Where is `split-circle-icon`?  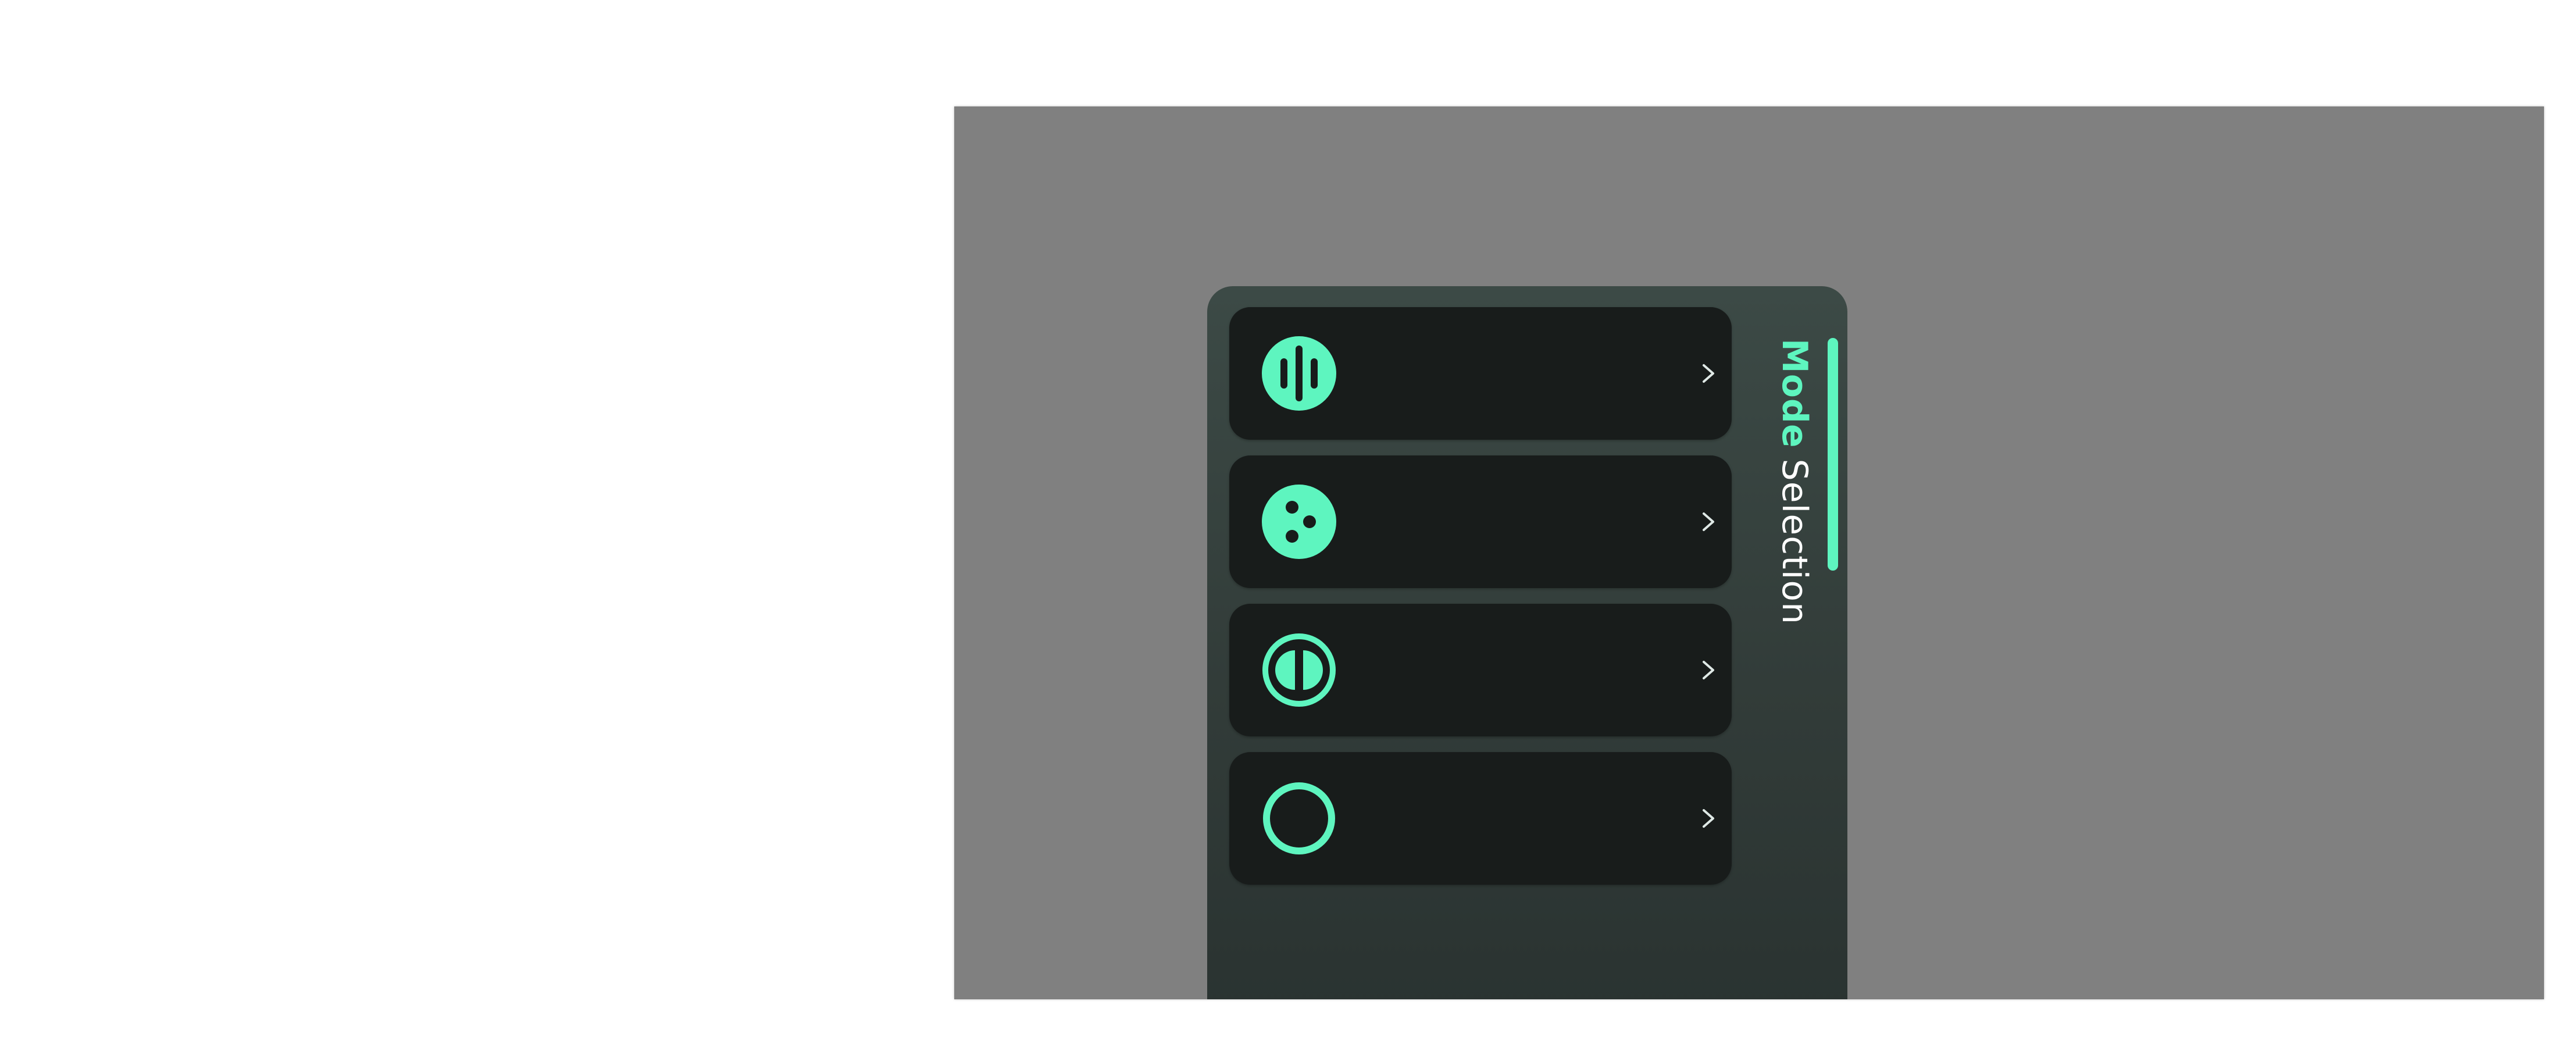
split-circle-icon is located at coordinates (1299, 670).